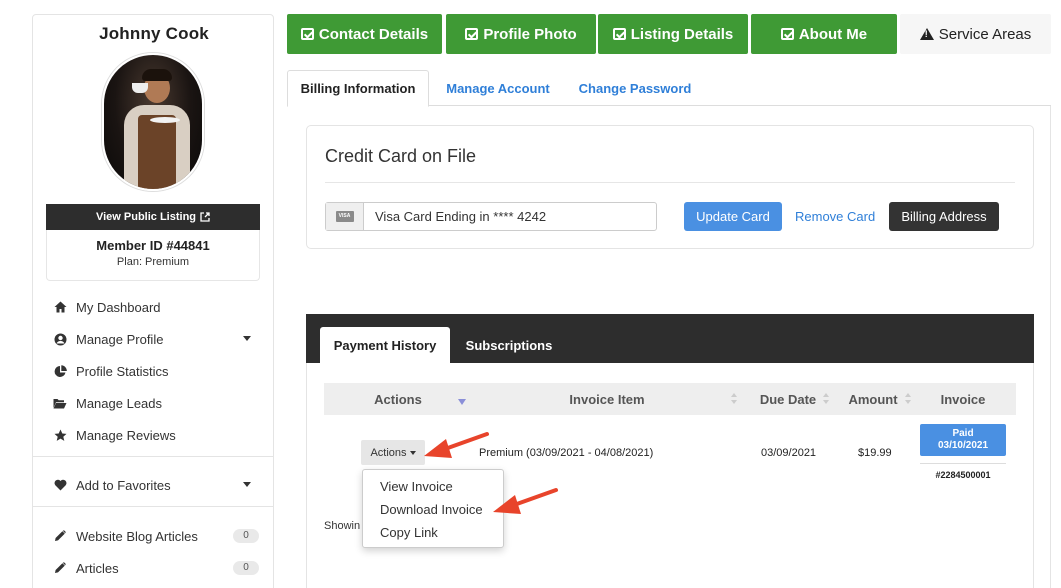 The image size is (1061, 588). I want to click on annotation-arrows, so click(491, 473).